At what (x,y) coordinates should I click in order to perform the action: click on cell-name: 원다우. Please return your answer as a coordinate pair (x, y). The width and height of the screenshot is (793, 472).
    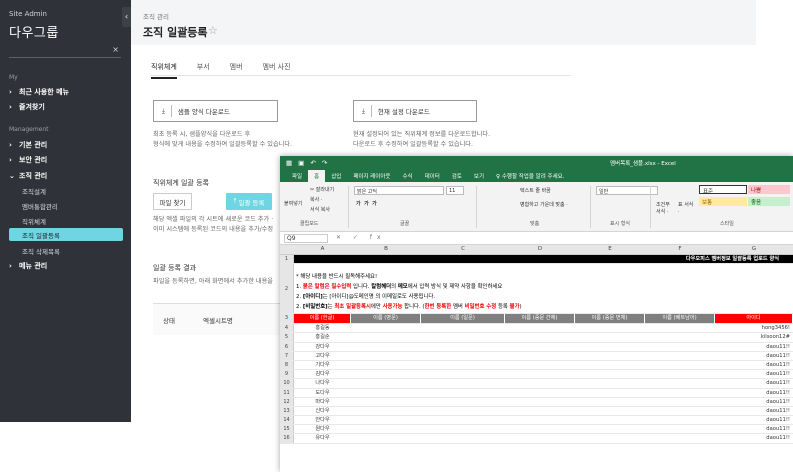
    Looking at the image, I should click on (322, 429).